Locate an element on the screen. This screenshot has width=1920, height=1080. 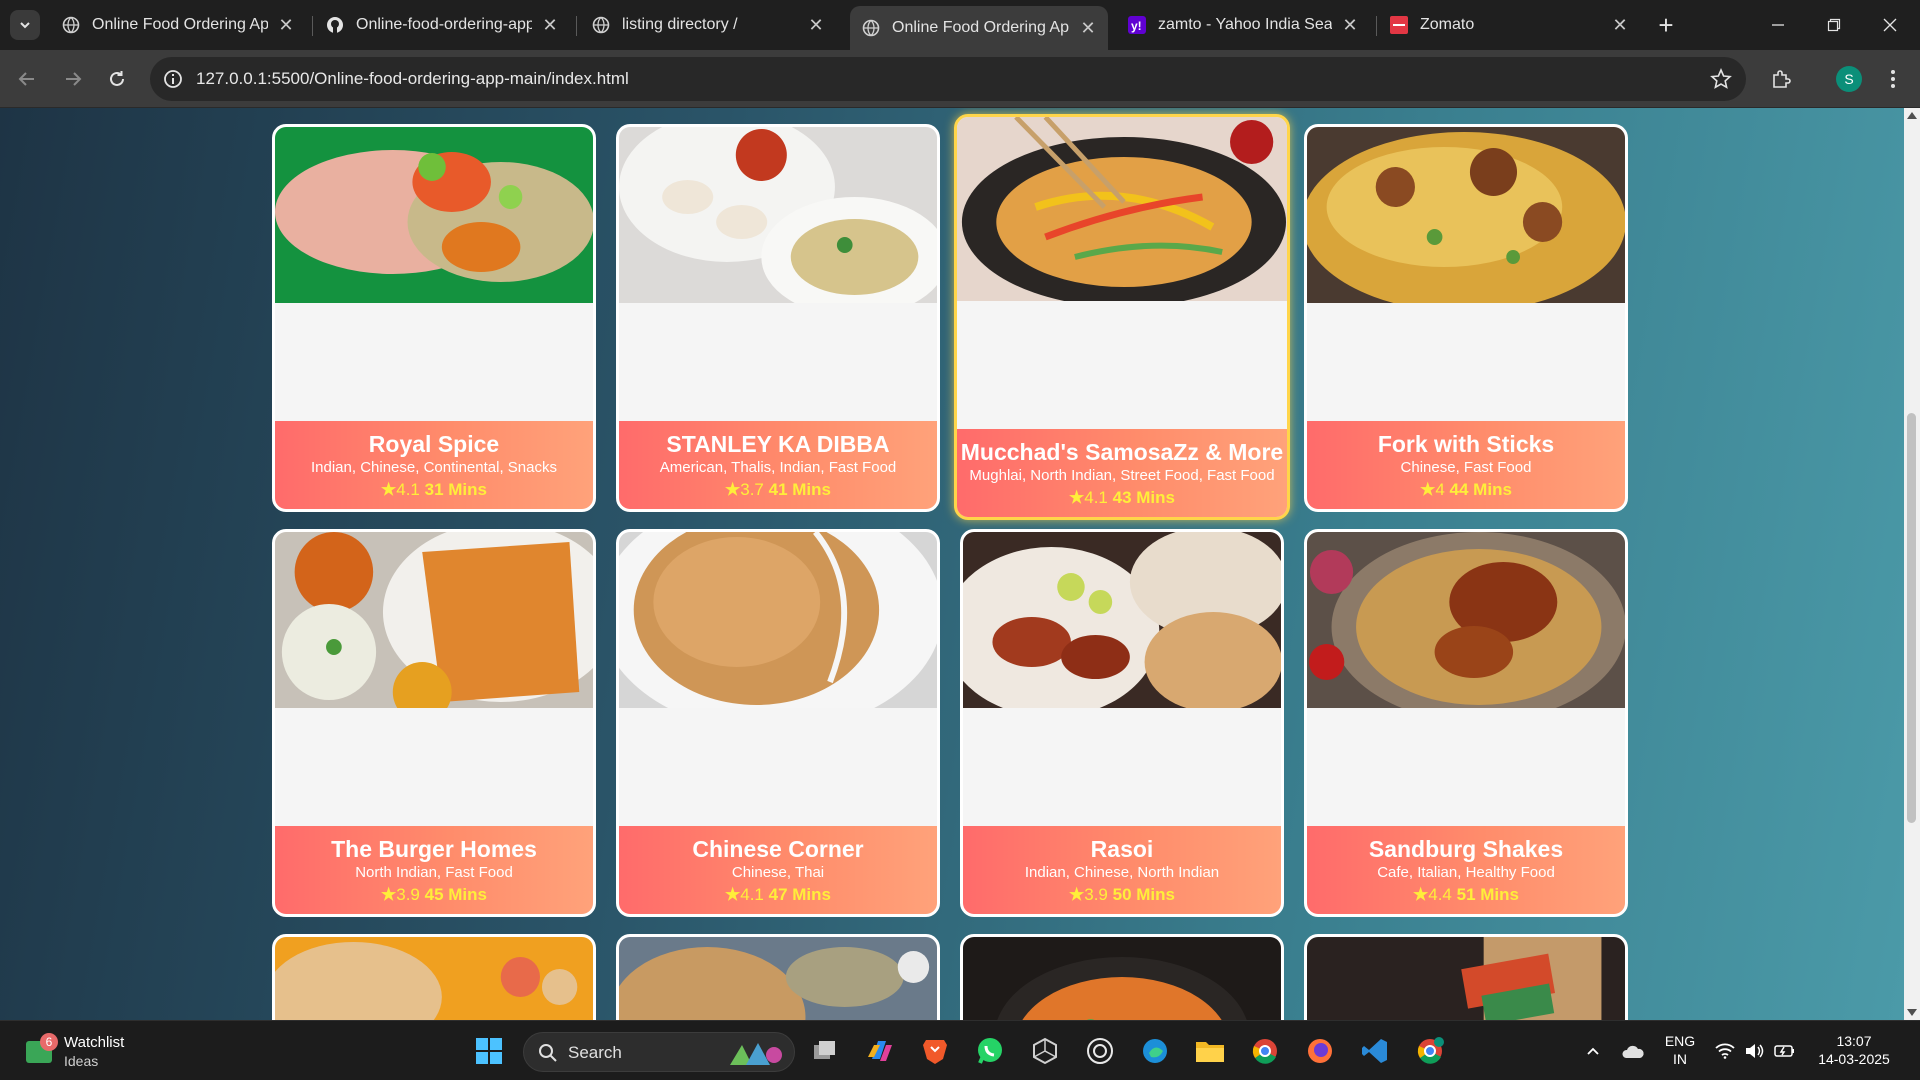
battery-button is located at coordinates (1785, 1051).